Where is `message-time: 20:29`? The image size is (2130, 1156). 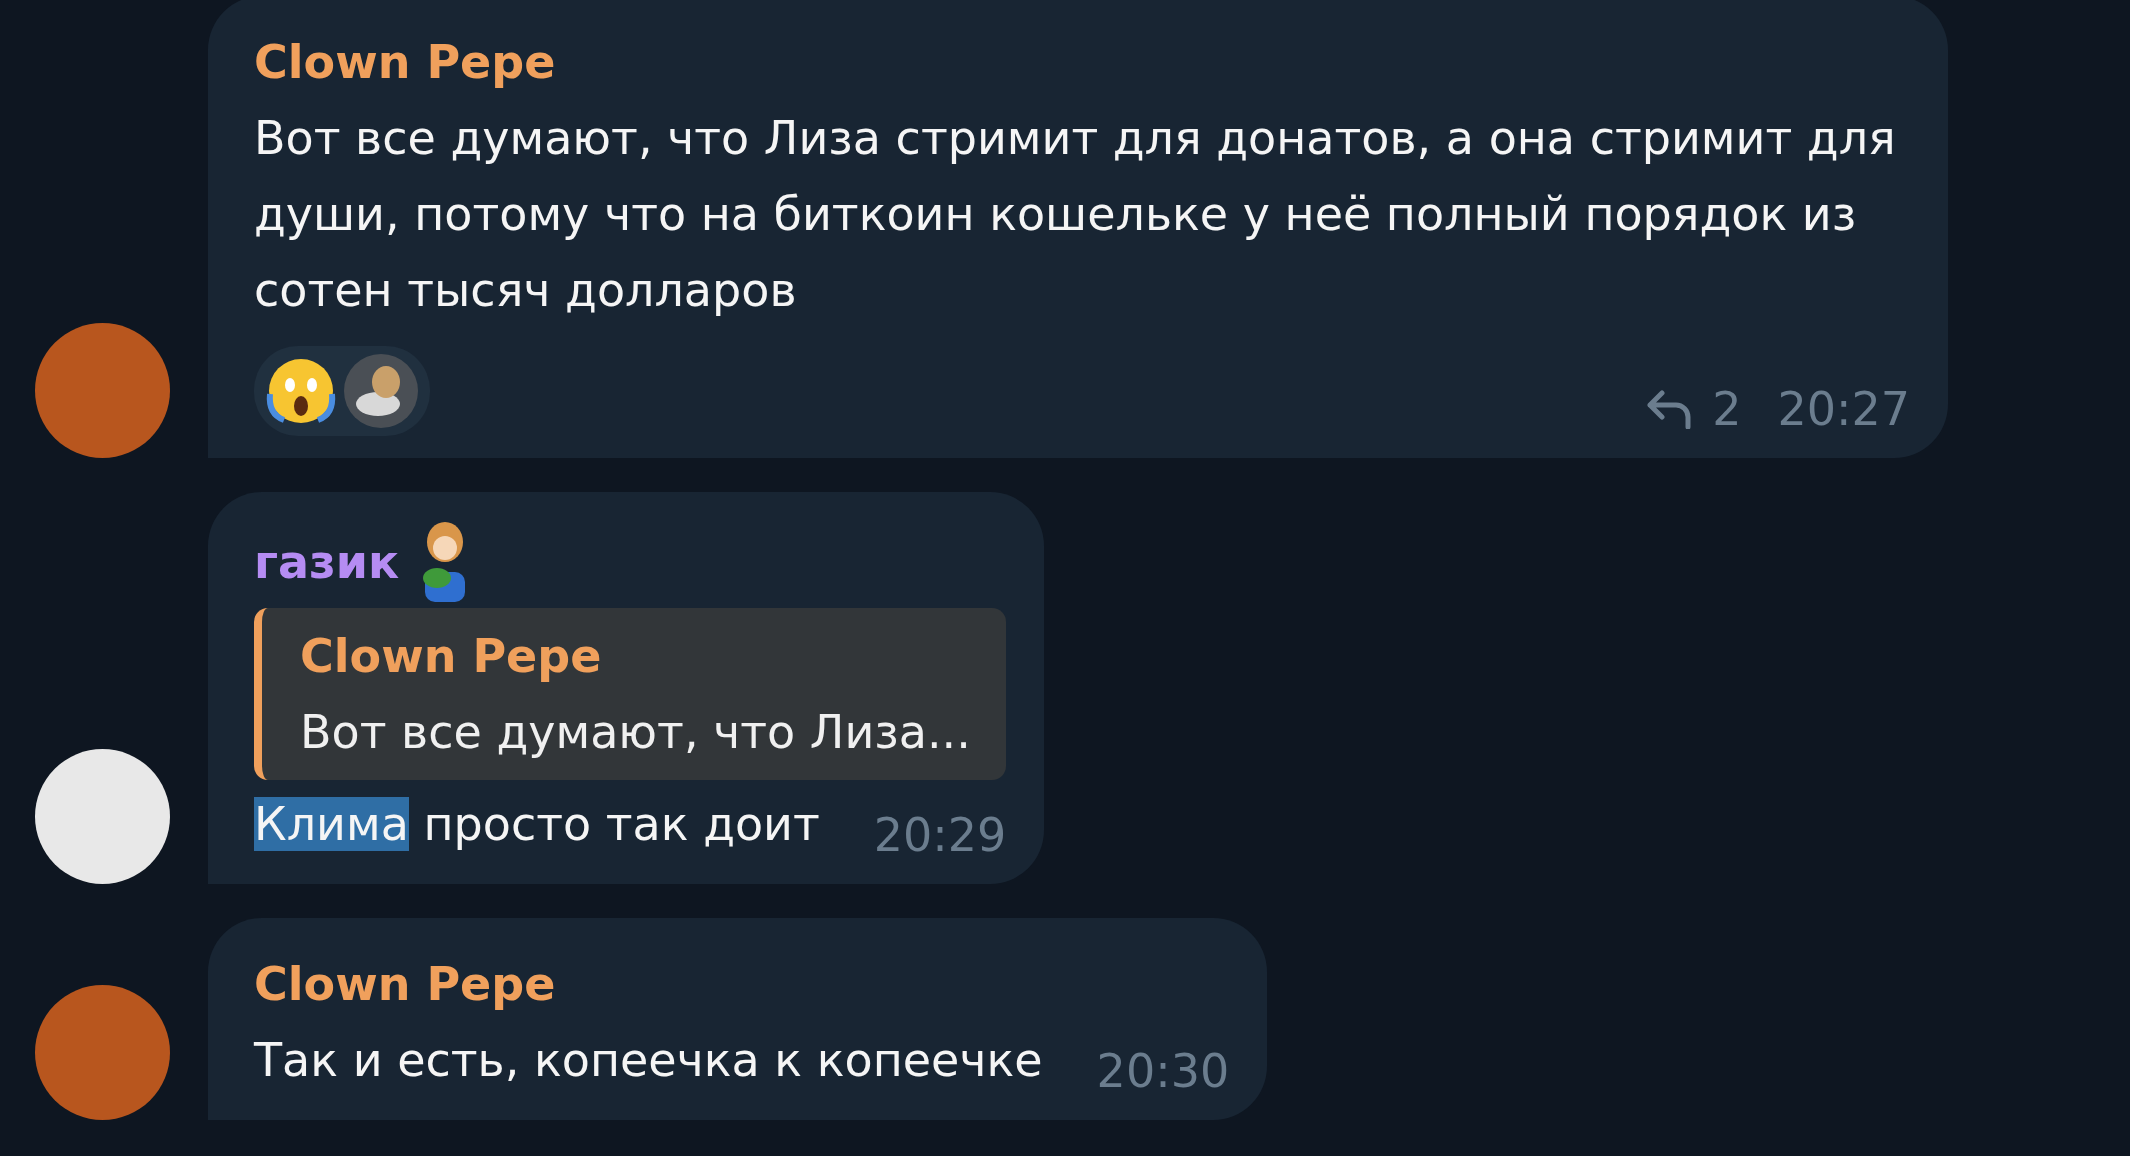
message-time: 20:29 is located at coordinates (940, 835).